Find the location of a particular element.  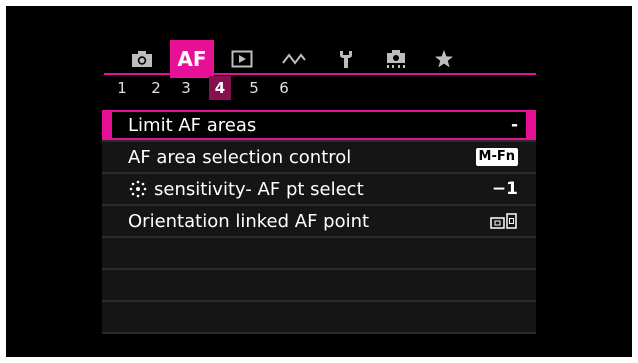

menu-item-label: AF area selection control is located at coordinates (240, 157).